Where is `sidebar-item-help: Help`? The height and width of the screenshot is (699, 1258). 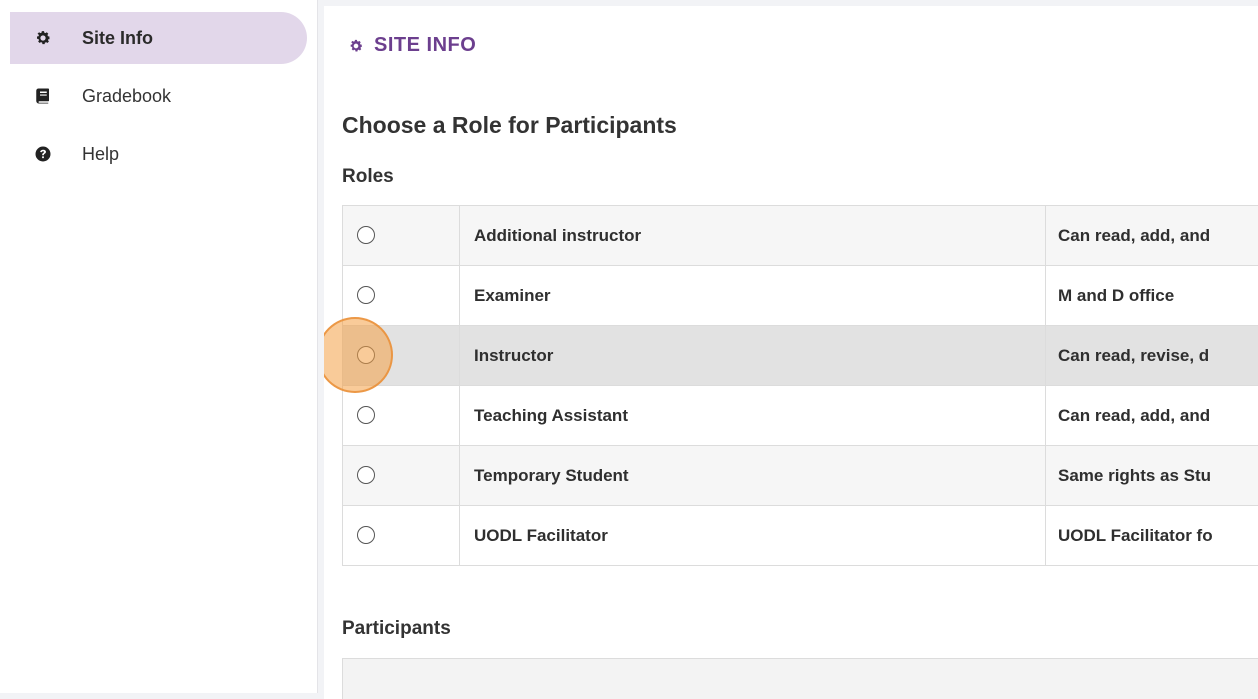
sidebar-item-help: Help is located at coordinates (158, 154).